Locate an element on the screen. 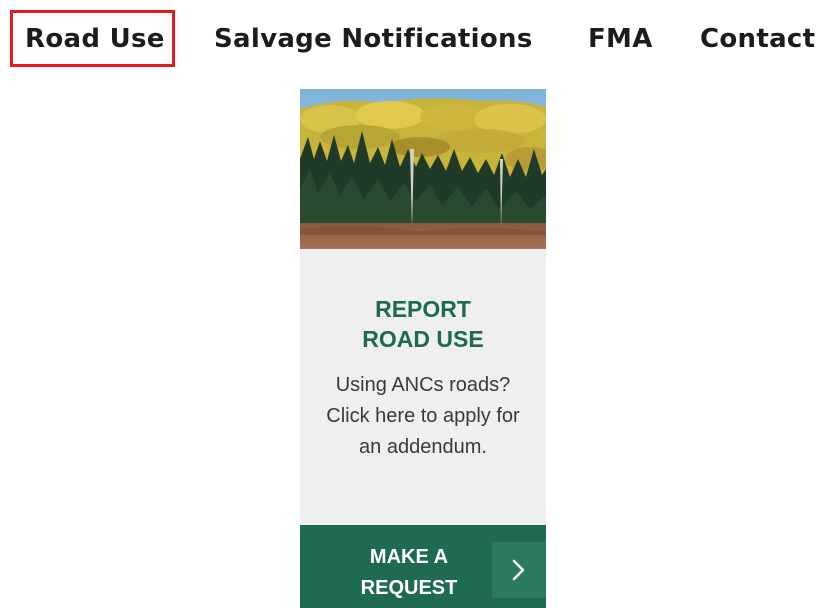  nav-item-salvage-notifications: Salvage Notifications is located at coordinates (373, 39).